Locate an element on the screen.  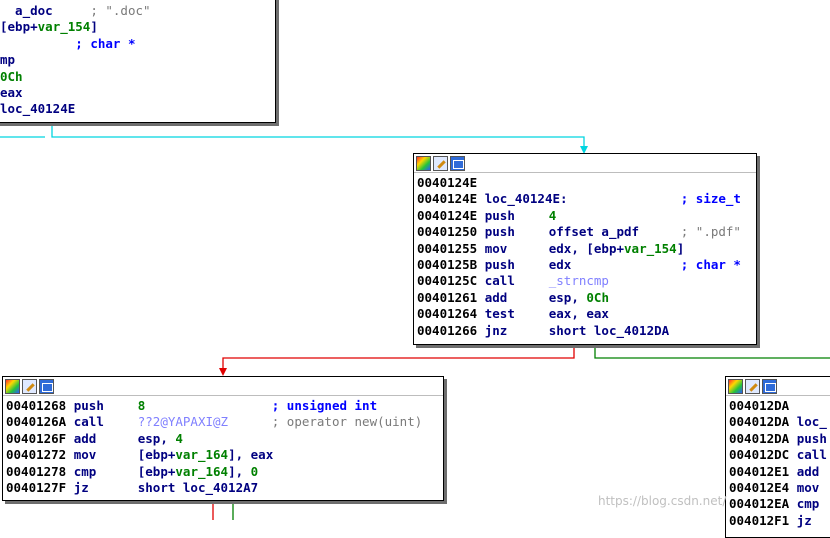
asm-mnemonic: mov is located at coordinates (85, 455).